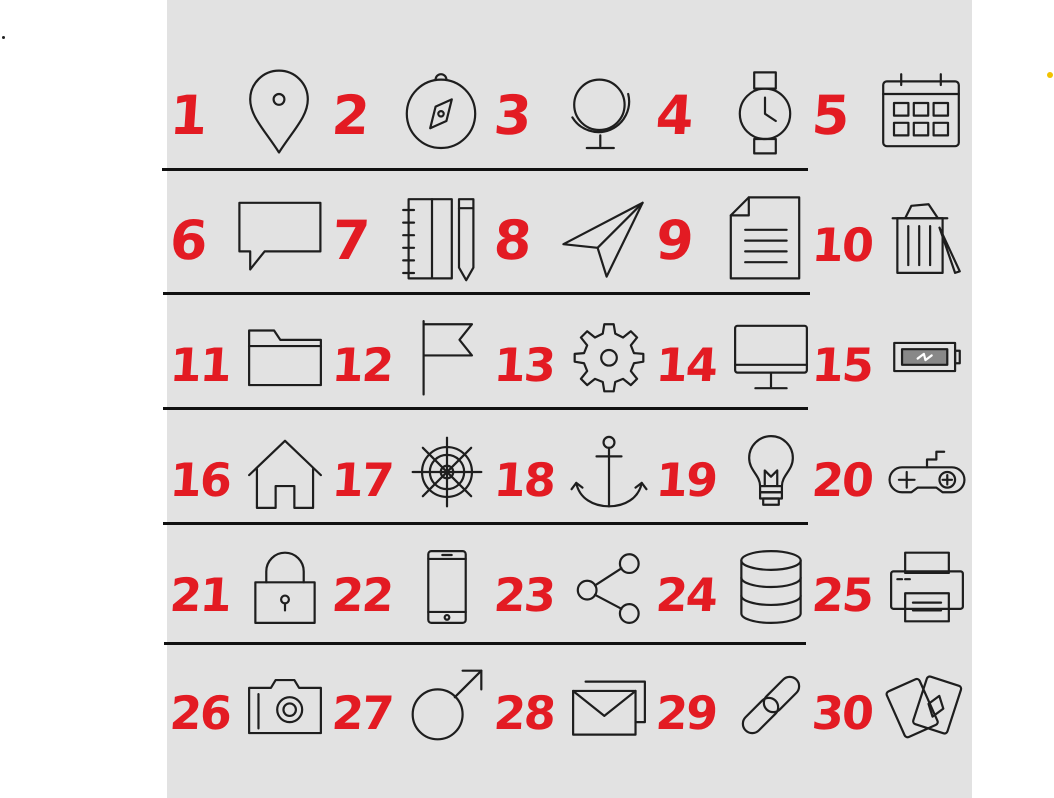 The image size is (1054, 798). I want to click on icon-cell-9: 9, so click(735, 235).